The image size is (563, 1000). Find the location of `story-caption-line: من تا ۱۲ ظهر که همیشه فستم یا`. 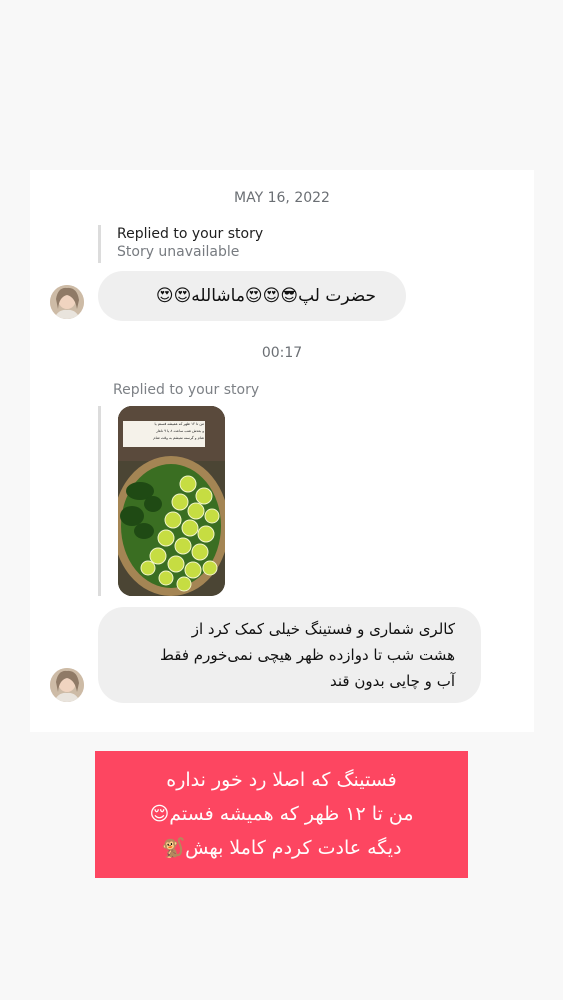

story-caption-line: من تا ۱۲ ظهر که همیشه فستم یا is located at coordinates (179, 424).